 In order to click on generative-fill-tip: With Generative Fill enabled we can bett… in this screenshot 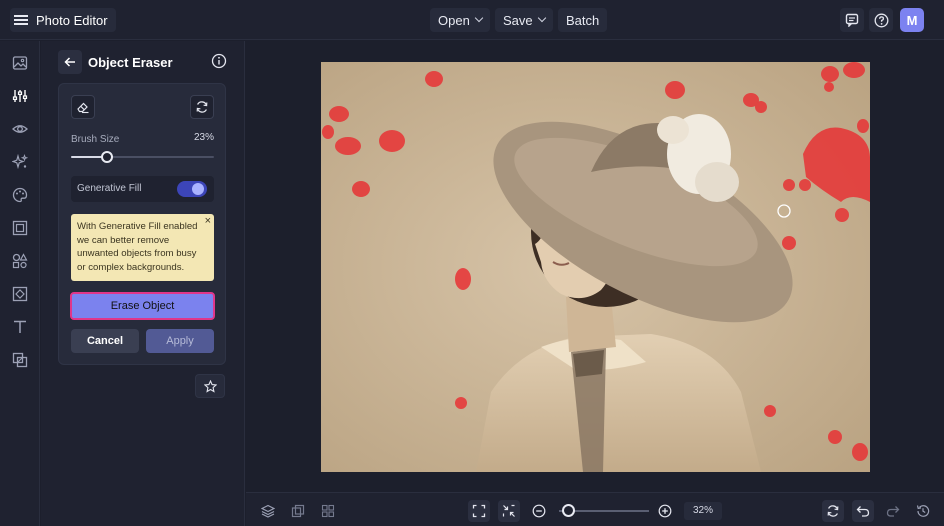, I will do `click(142, 247)`.